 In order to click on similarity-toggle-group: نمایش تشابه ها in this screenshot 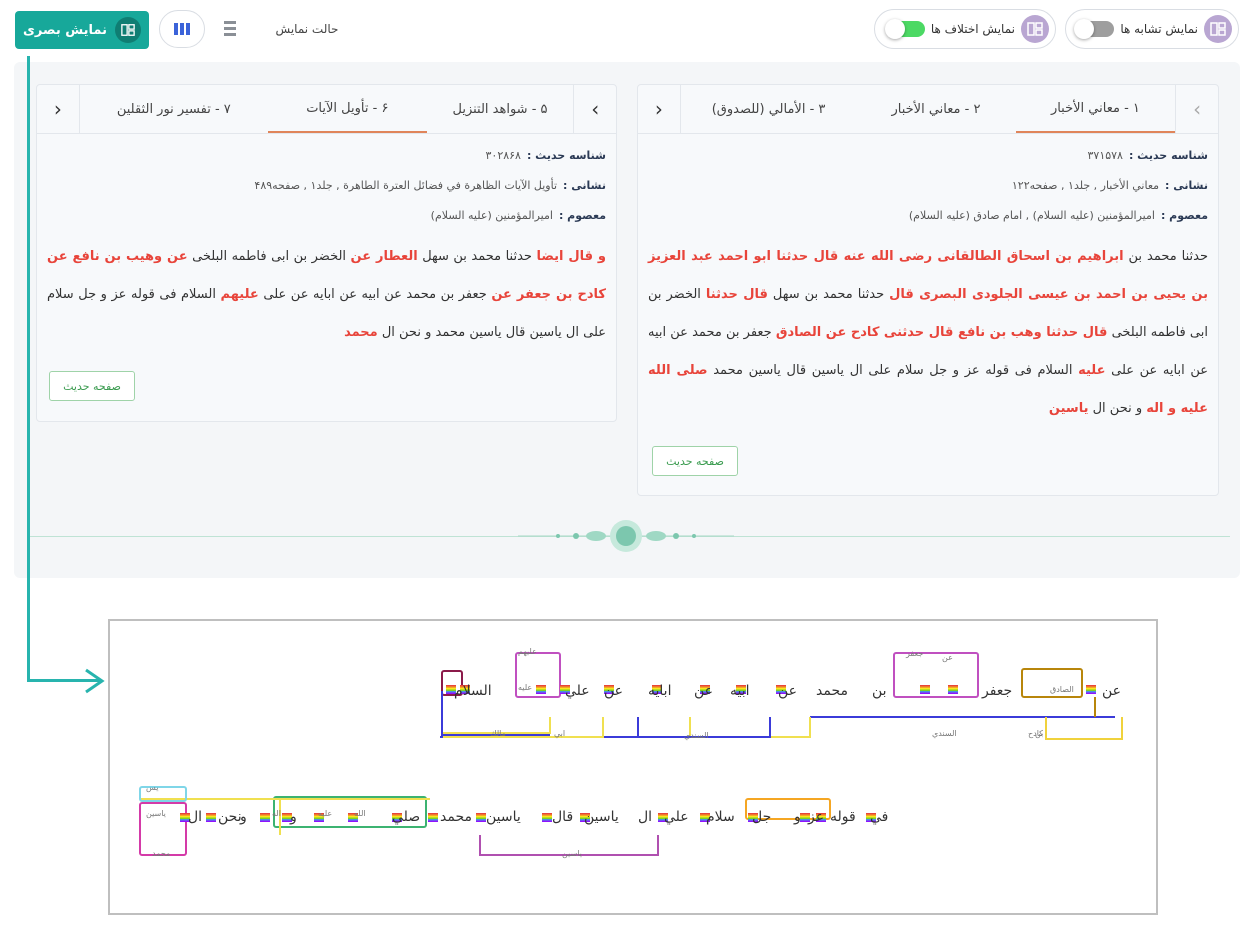, I will do `click(1152, 29)`.